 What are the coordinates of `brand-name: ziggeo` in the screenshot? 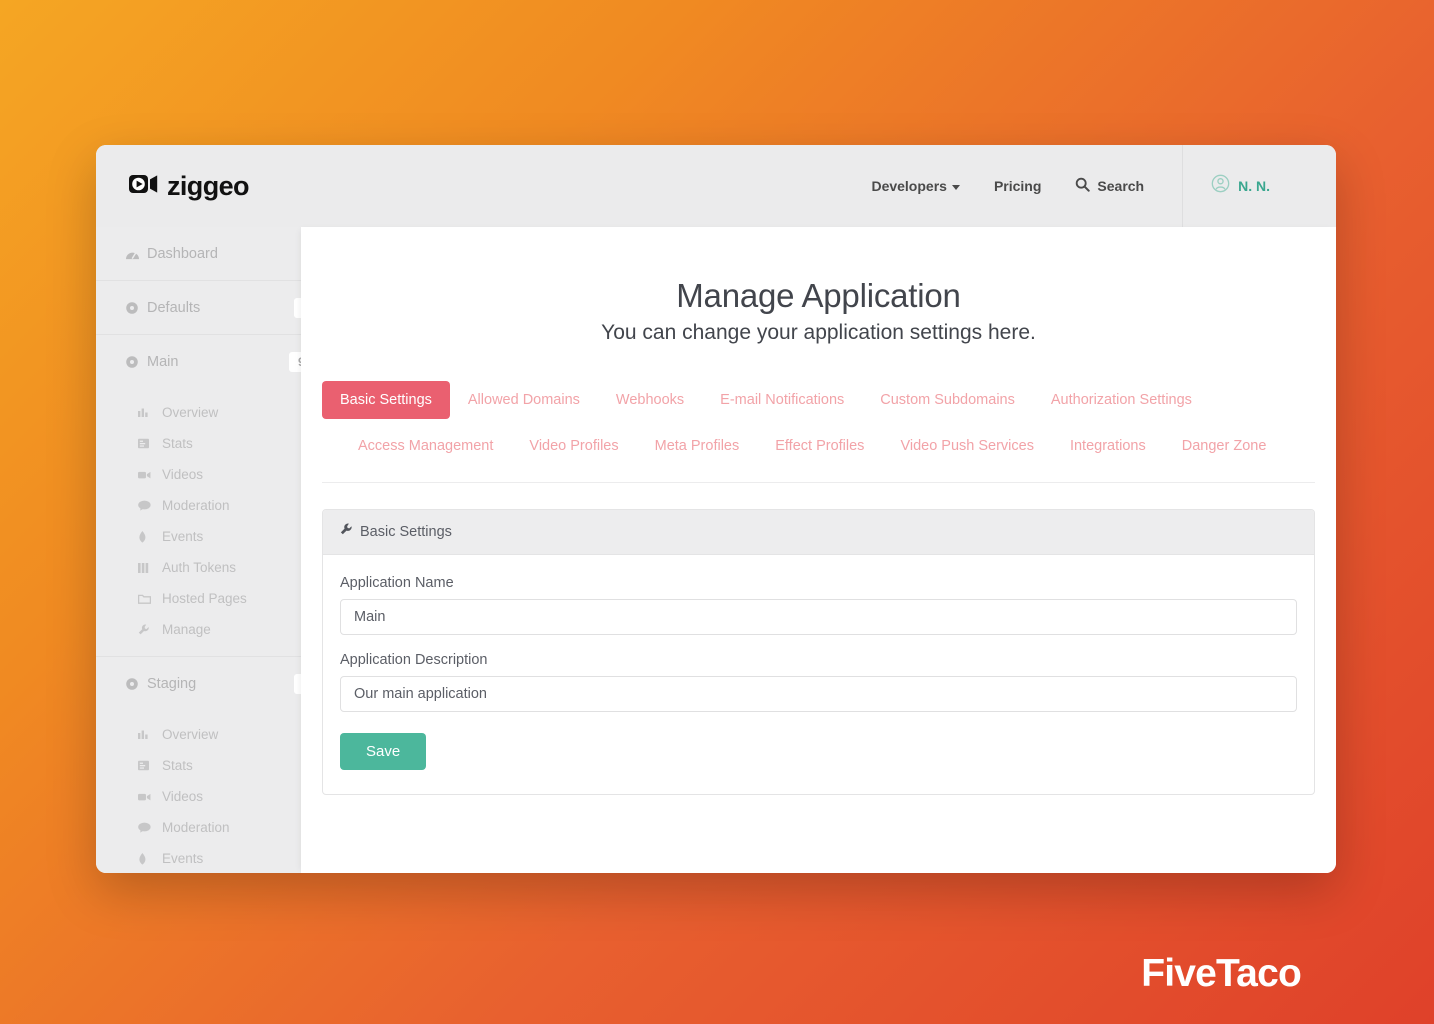 It's located at (208, 185).